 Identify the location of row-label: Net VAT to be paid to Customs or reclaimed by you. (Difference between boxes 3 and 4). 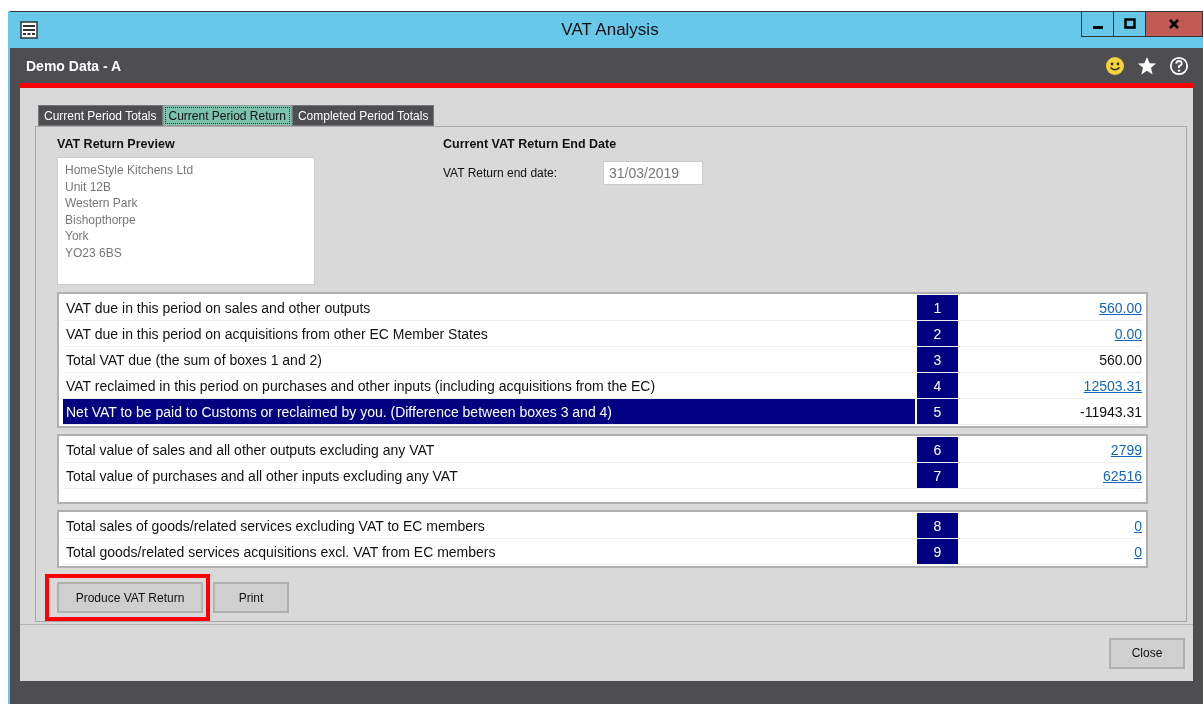
(489, 411).